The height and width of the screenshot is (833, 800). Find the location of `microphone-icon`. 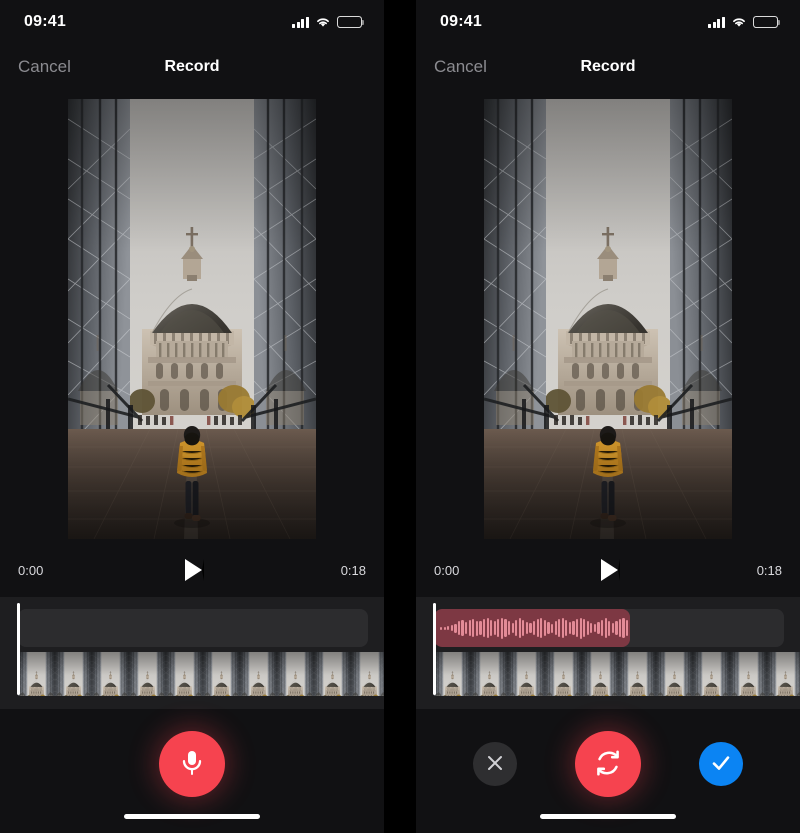

microphone-icon is located at coordinates (192, 764).